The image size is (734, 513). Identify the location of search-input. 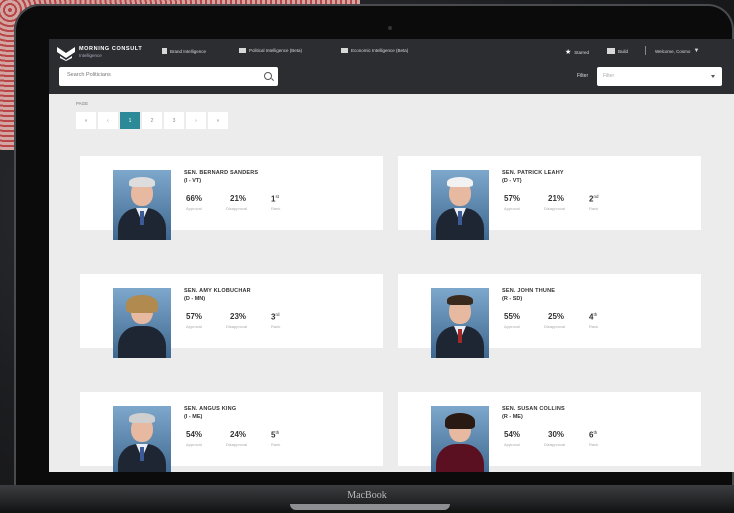
(162, 75).